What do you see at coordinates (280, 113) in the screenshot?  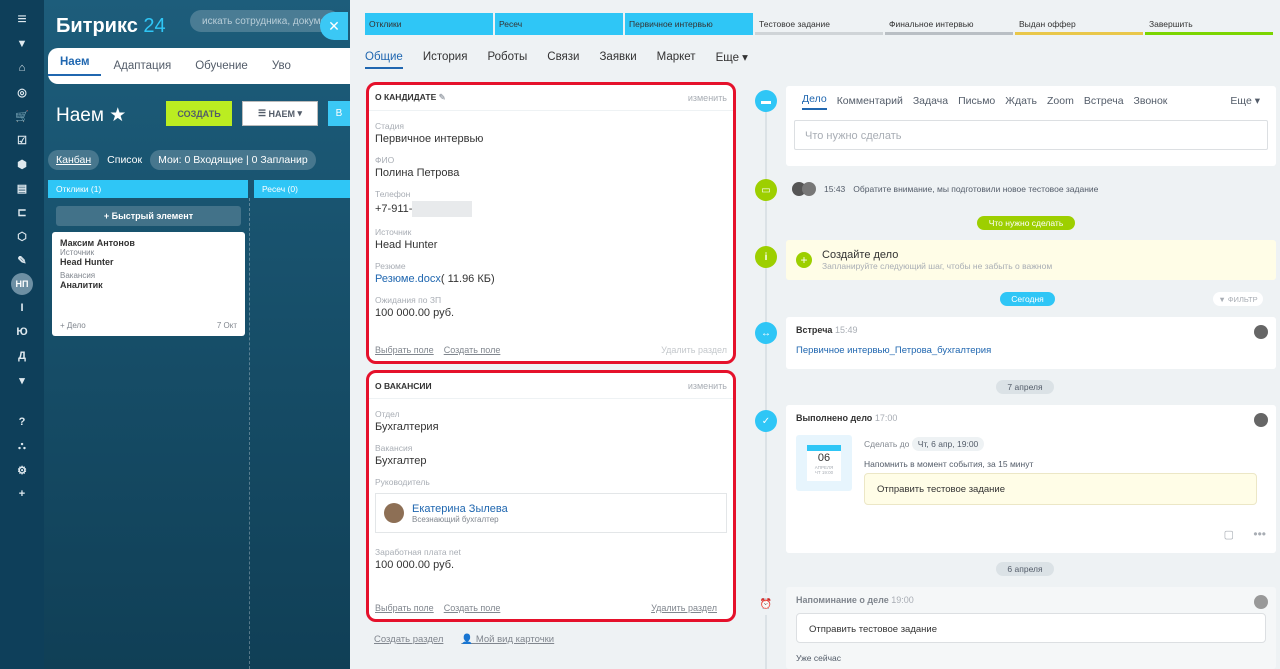 I see `category-selector: ☰ НАЕМ ▾` at bounding box center [280, 113].